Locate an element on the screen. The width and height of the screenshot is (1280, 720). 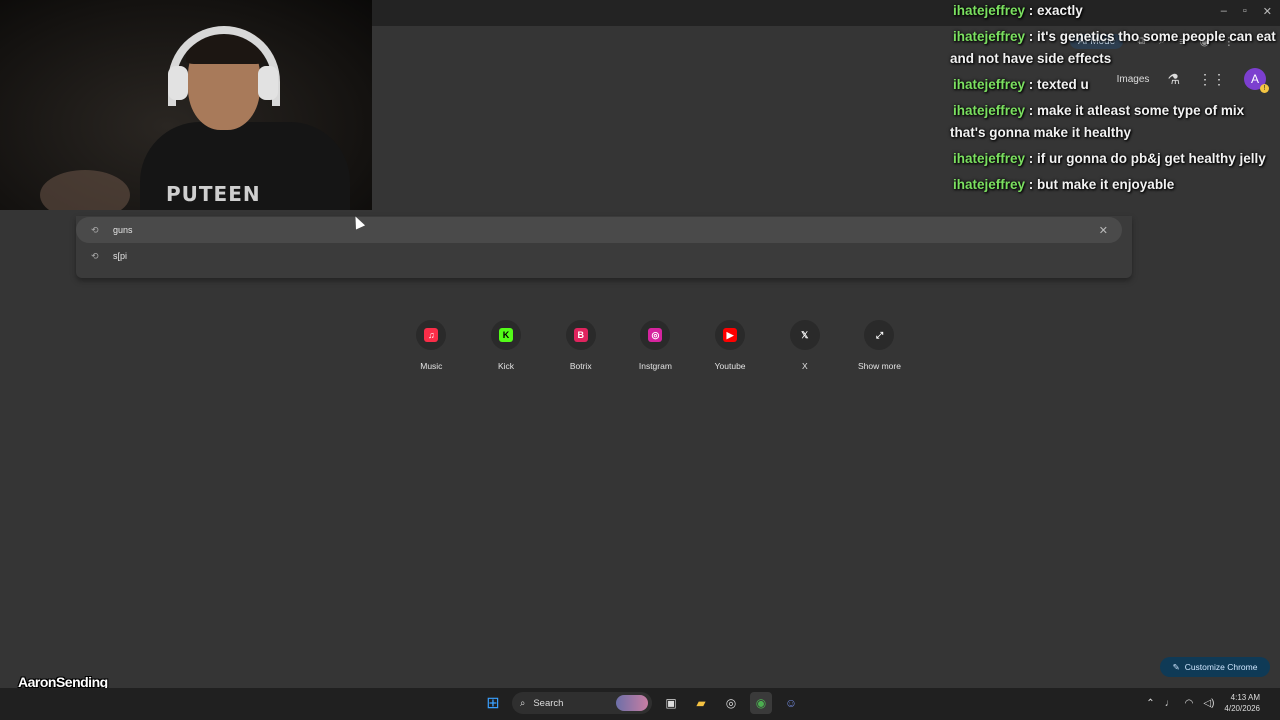
shortcut-tile: ♫ Music is located at coordinates (431, 345).